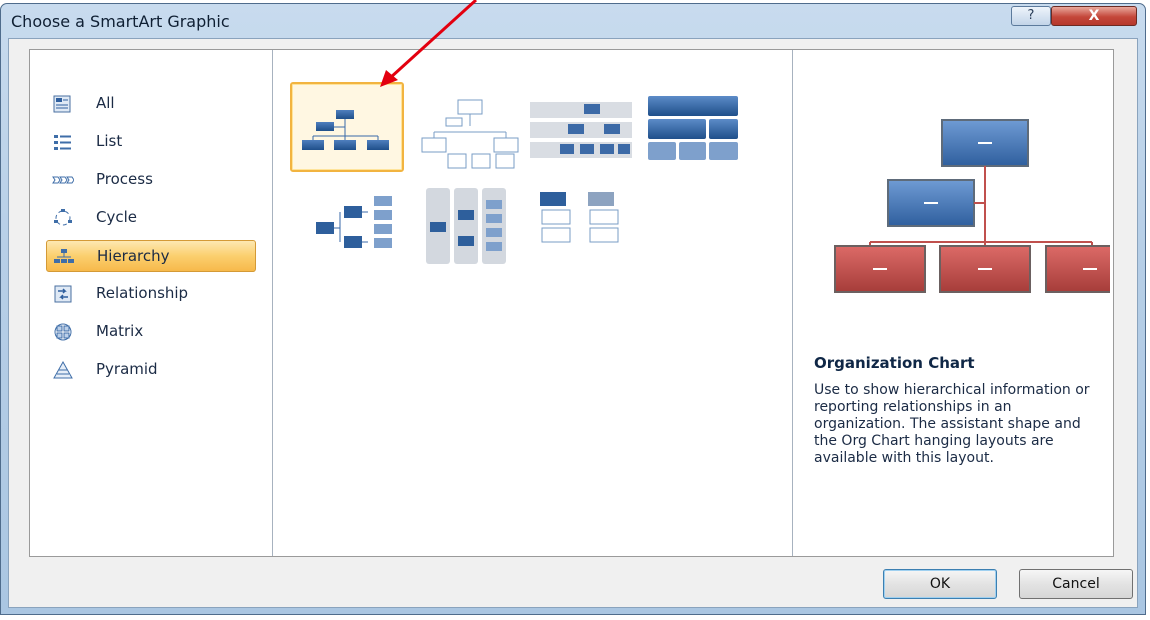  I want to click on horizontal-labeled-hierarchy-thumbnail-icon, so click(466, 226).